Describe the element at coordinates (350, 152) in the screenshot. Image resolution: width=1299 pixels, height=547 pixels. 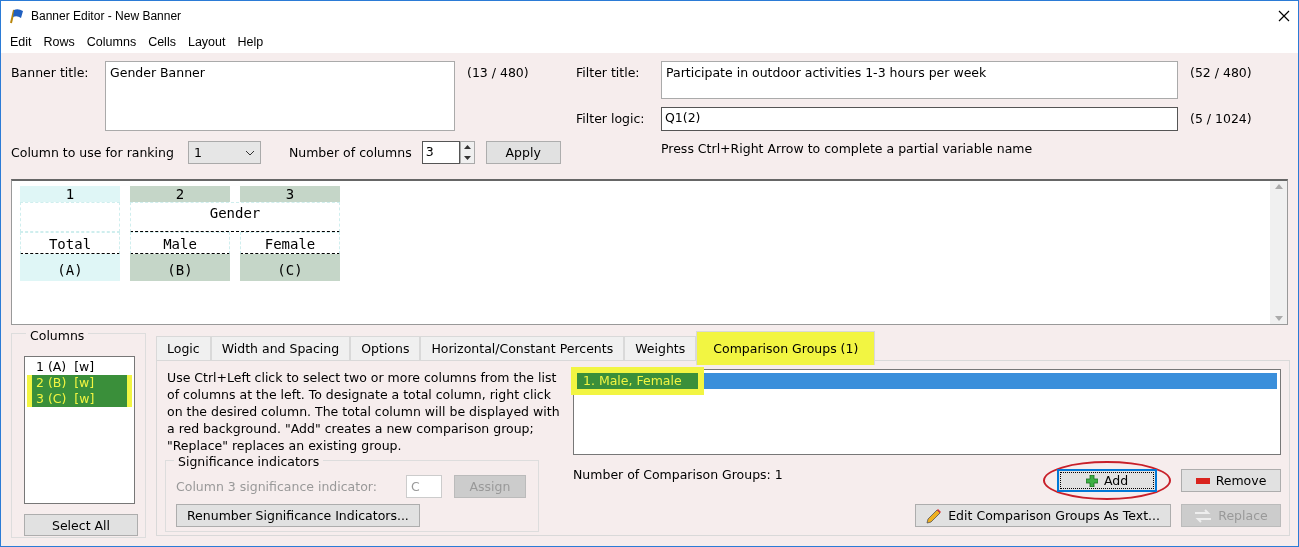
I see `field-label: Number of columns` at that location.